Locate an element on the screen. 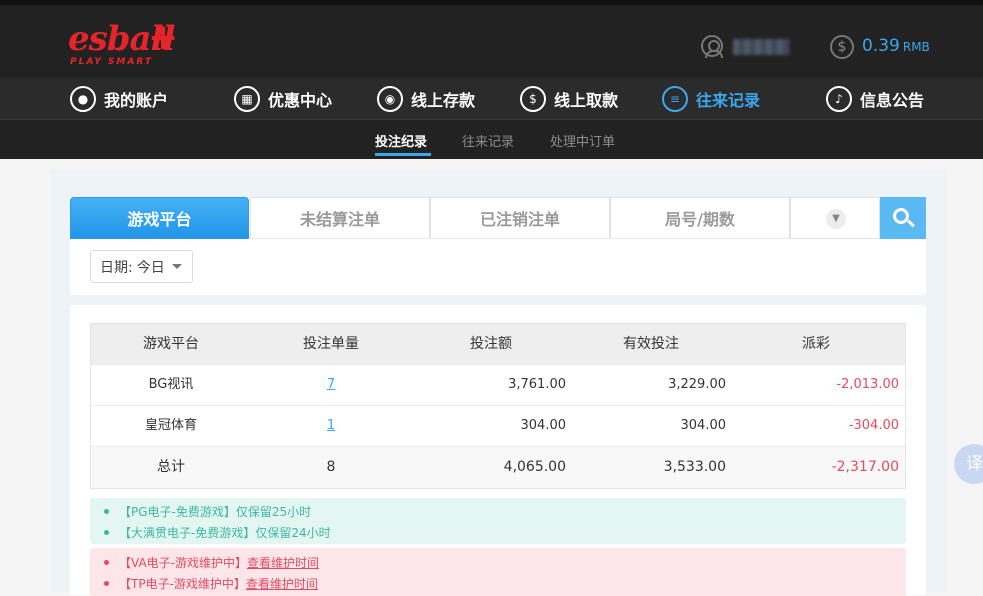  cell-platform: 皇冠体育 is located at coordinates (170, 425).